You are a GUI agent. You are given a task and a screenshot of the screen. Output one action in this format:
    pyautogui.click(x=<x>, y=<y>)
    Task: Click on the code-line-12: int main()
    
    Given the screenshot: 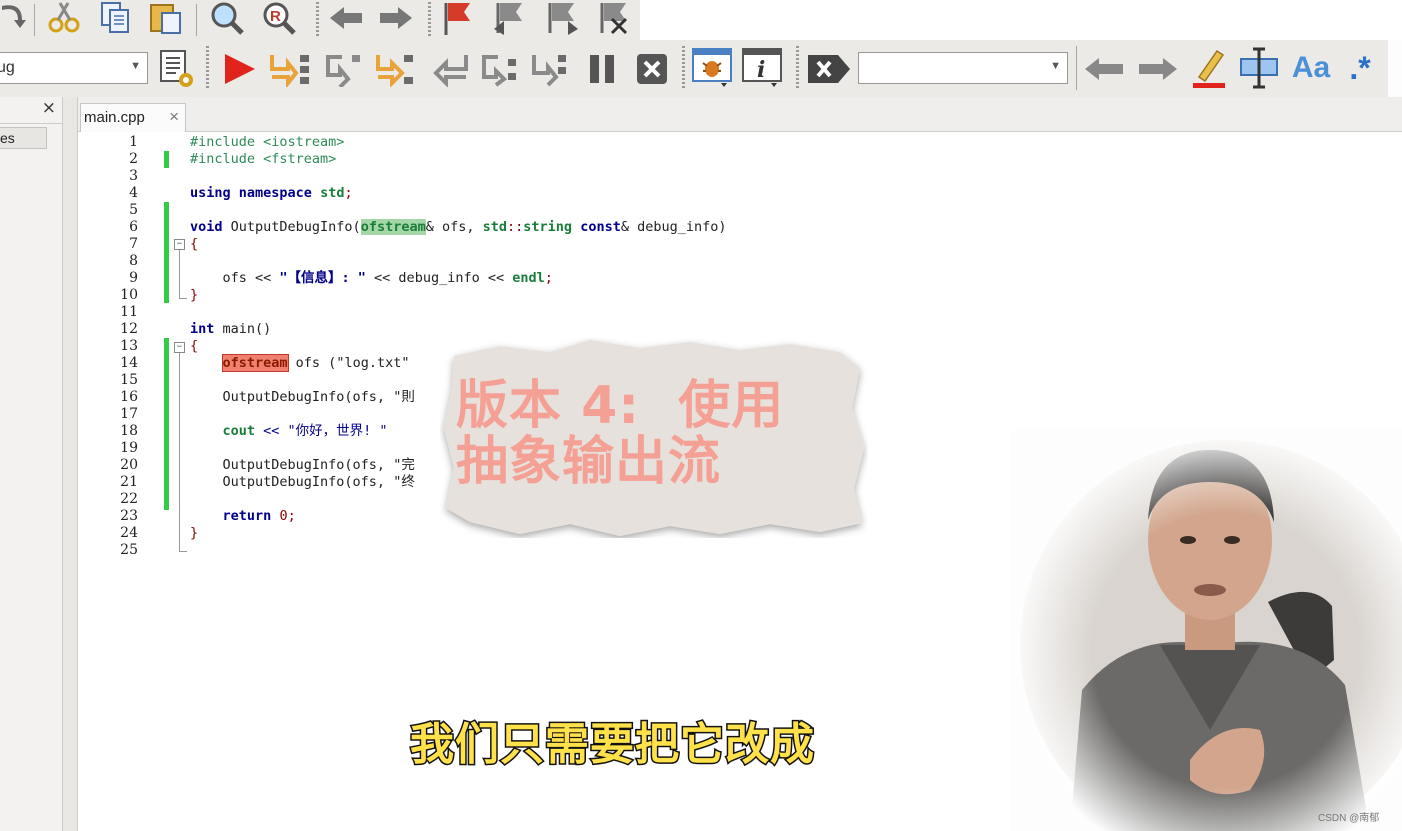 What is the action you would take?
    pyautogui.click(x=231, y=329)
    